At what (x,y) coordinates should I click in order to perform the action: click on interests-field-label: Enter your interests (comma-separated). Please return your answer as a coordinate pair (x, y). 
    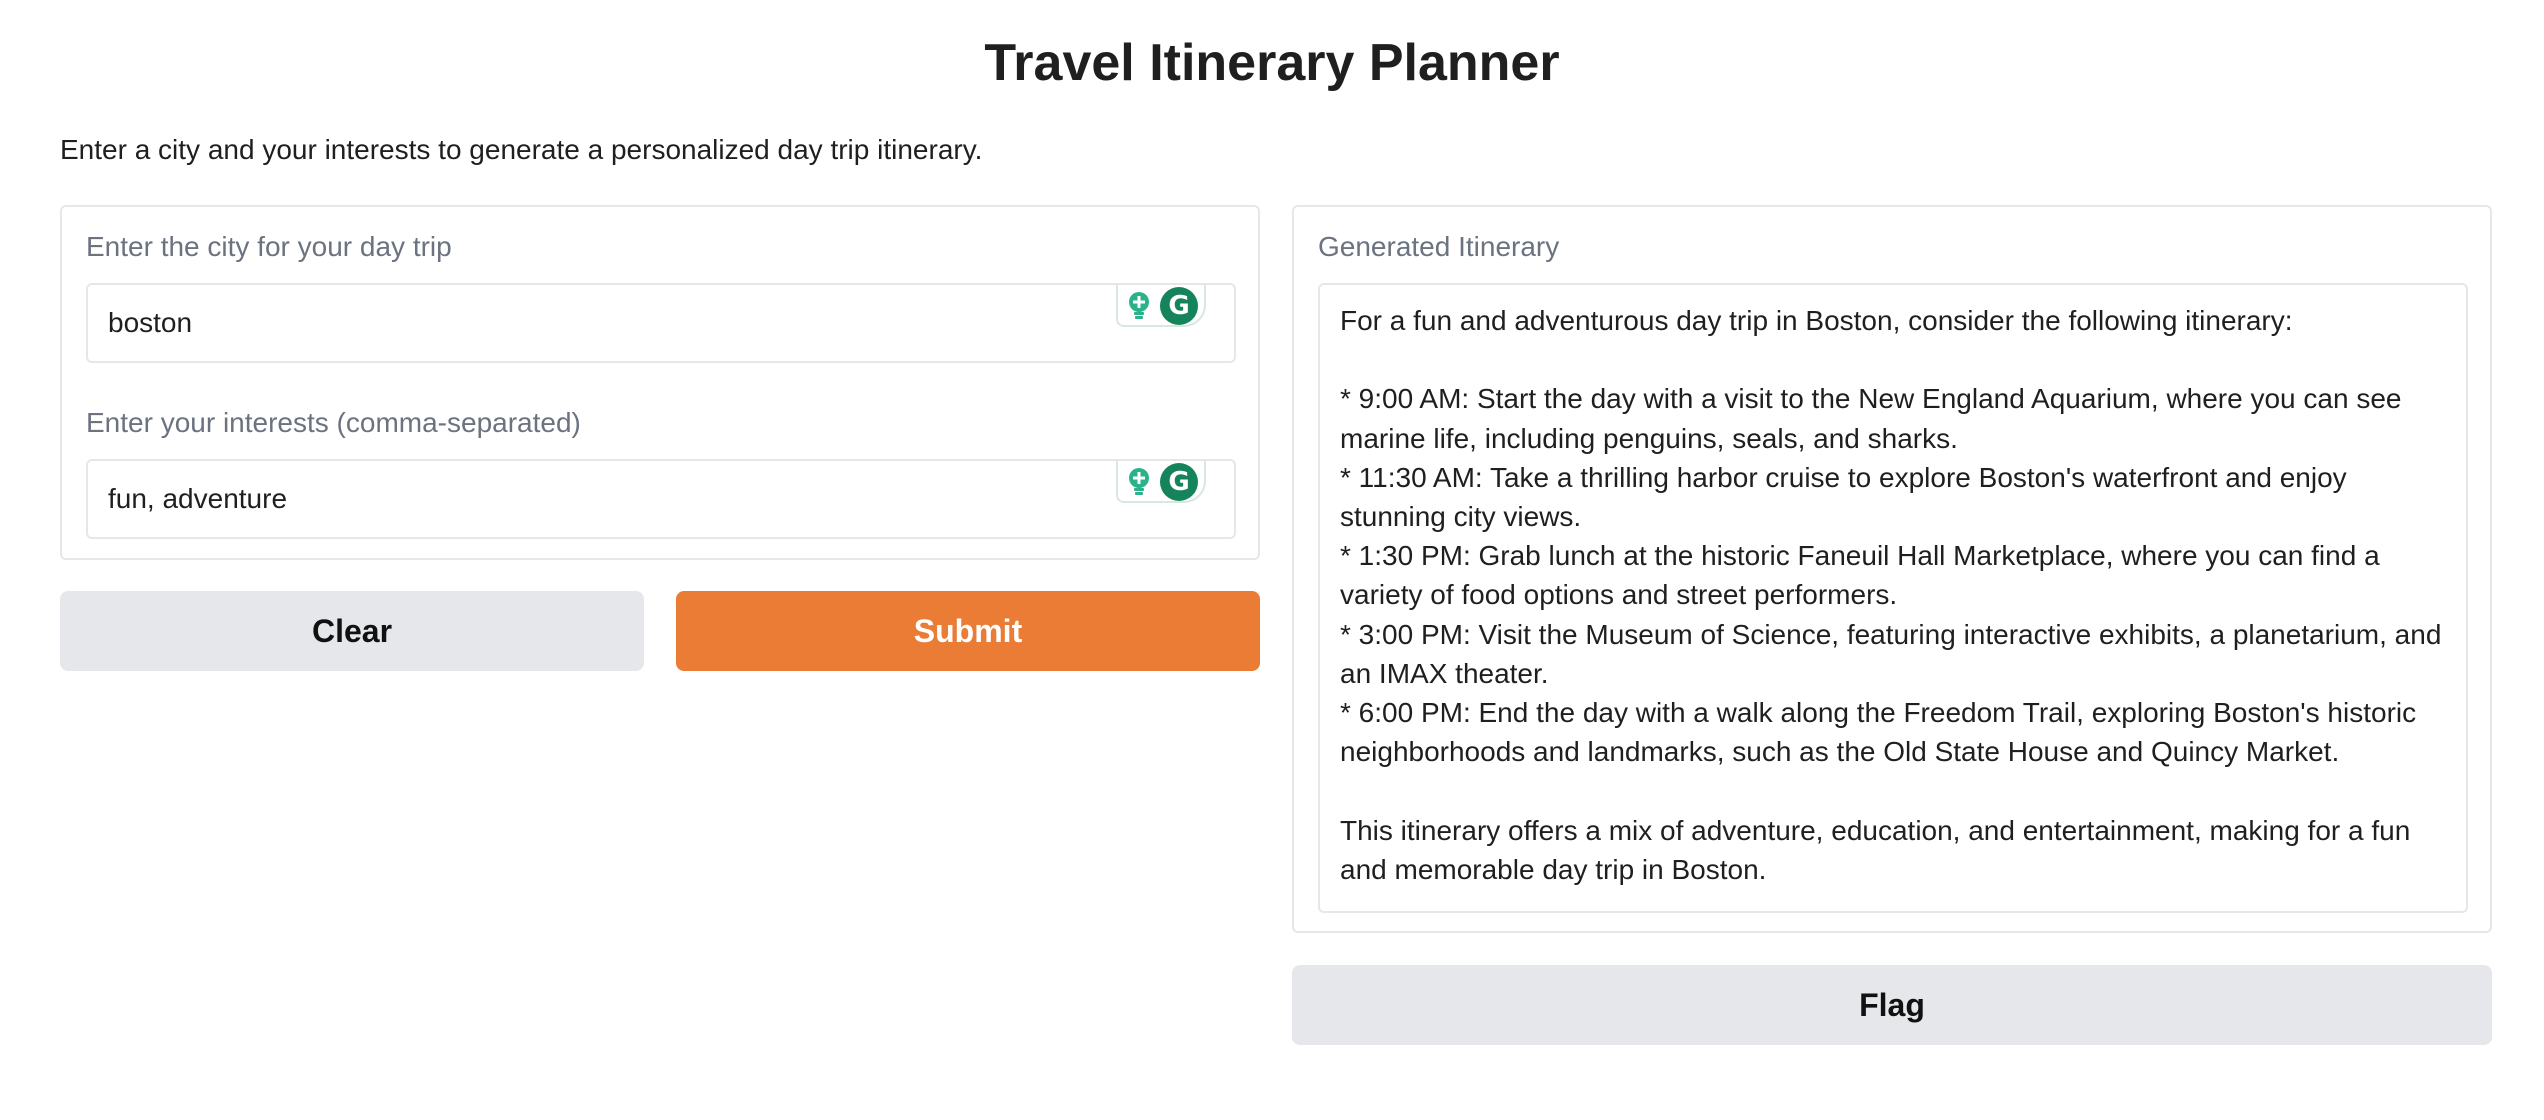
    Looking at the image, I should click on (333, 422).